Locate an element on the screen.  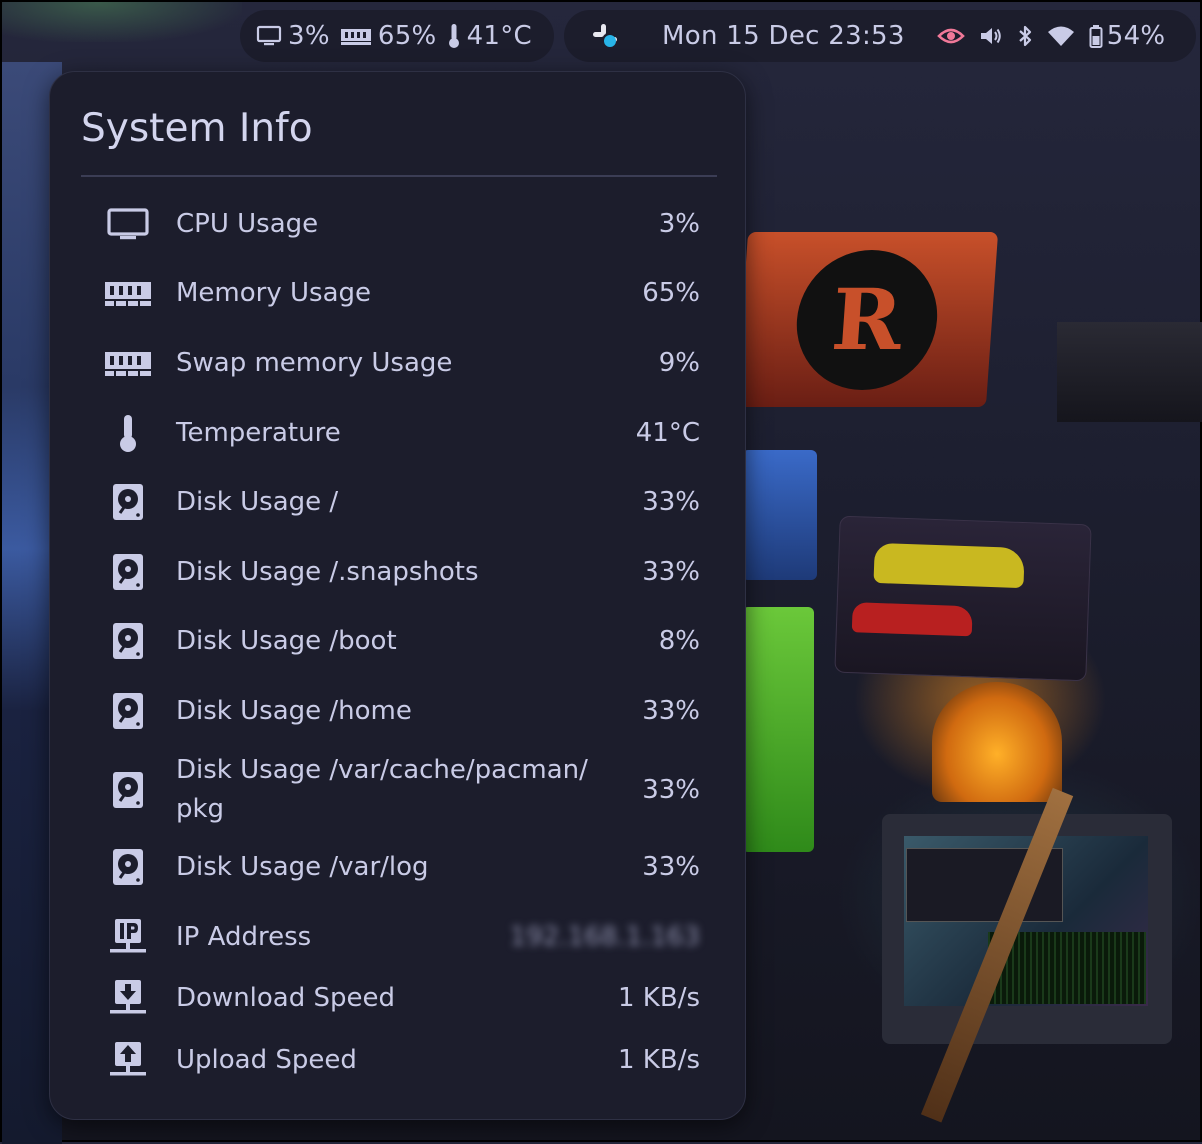
volume-icon is located at coordinates (991, 36).